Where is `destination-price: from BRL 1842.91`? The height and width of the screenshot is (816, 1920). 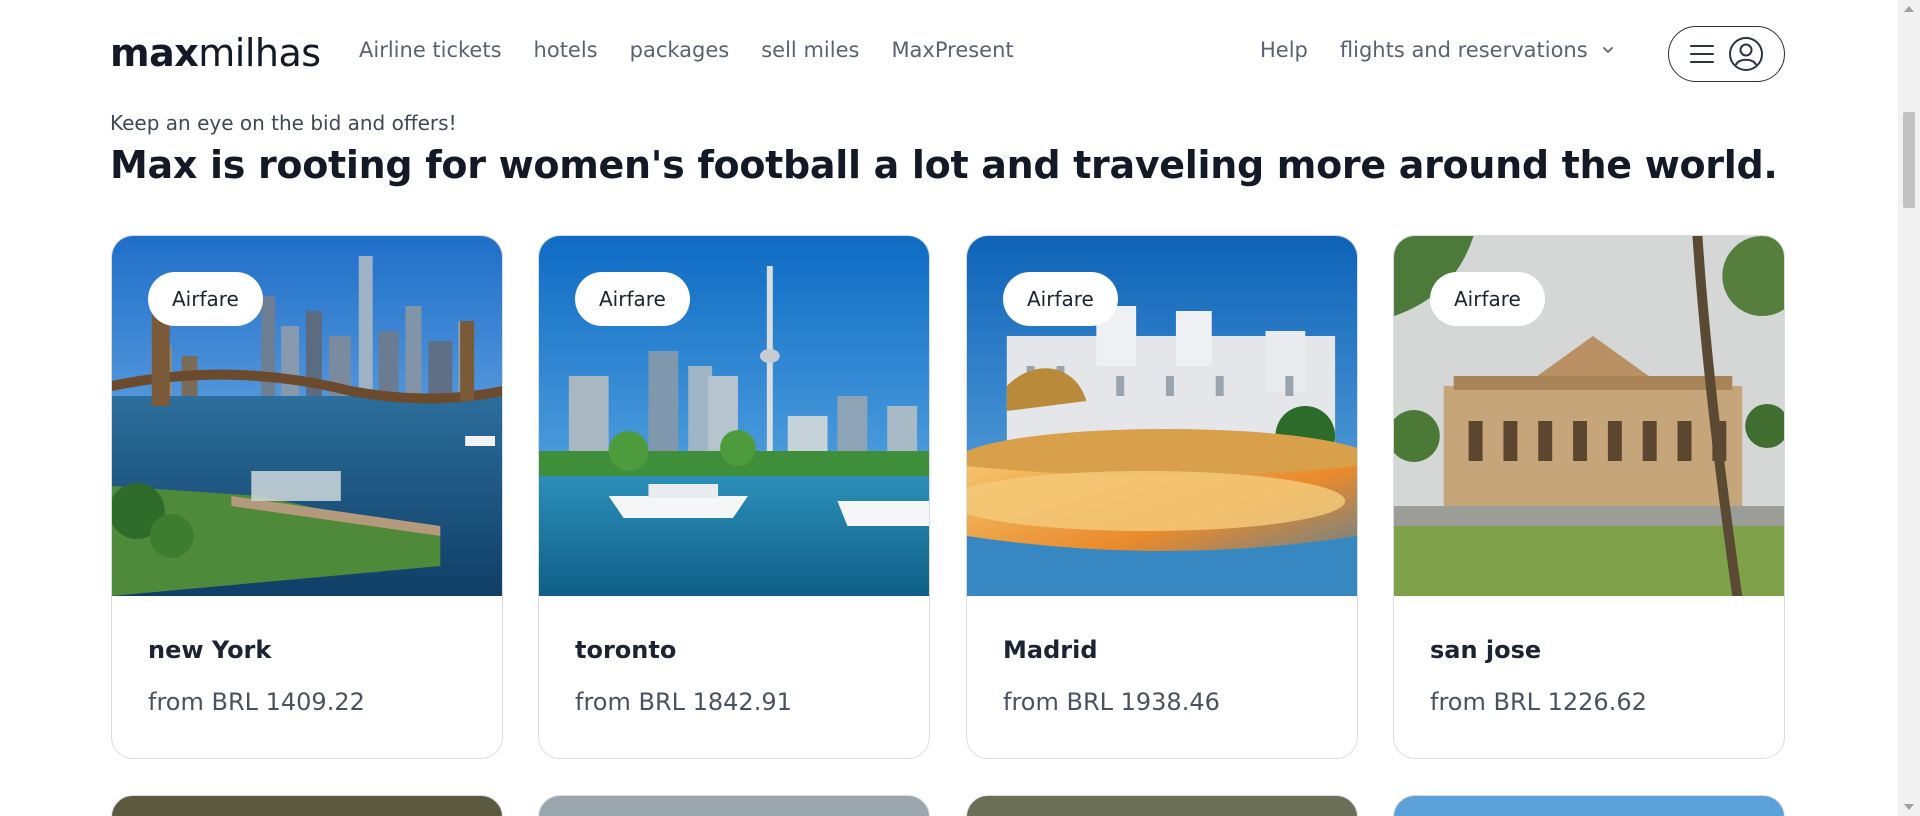 destination-price: from BRL 1842.91 is located at coordinates (683, 702).